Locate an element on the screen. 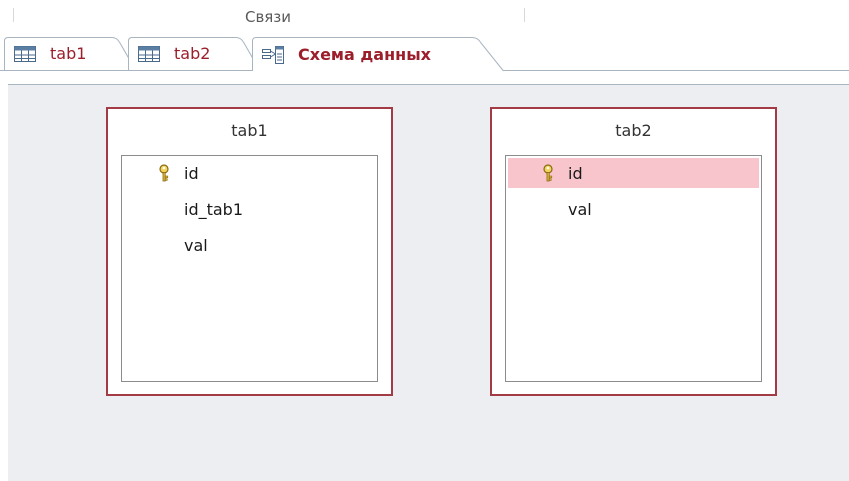 The width and height of the screenshot is (849, 481). tab-tab2: tab2 is located at coordinates (194, 54).